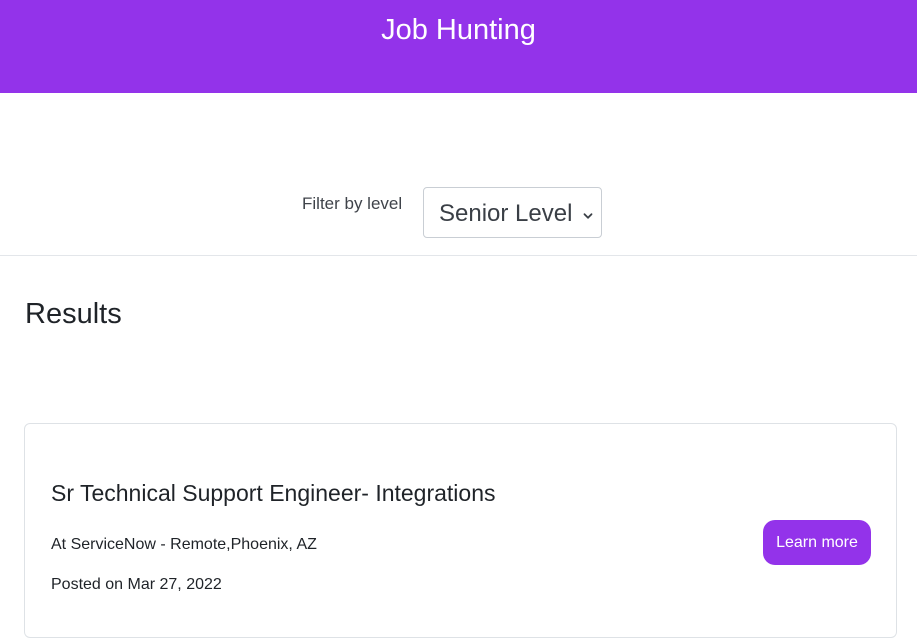 The width and height of the screenshot is (917, 638). Describe the element at coordinates (184, 544) in the screenshot. I see `job-company-location: At ServiceNow - Remote,Phoenix, AZ` at that location.